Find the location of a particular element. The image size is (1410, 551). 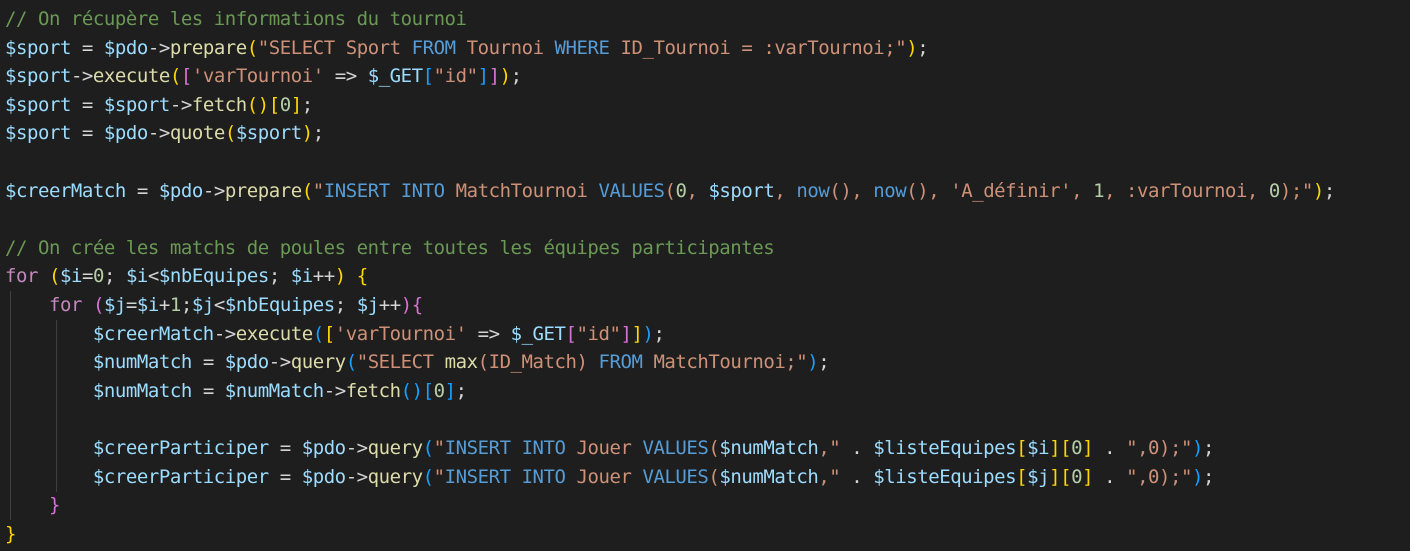

code-line: for ($j=$i+1;$j<$nbEquipes; $j++){ is located at coordinates (670, 305).